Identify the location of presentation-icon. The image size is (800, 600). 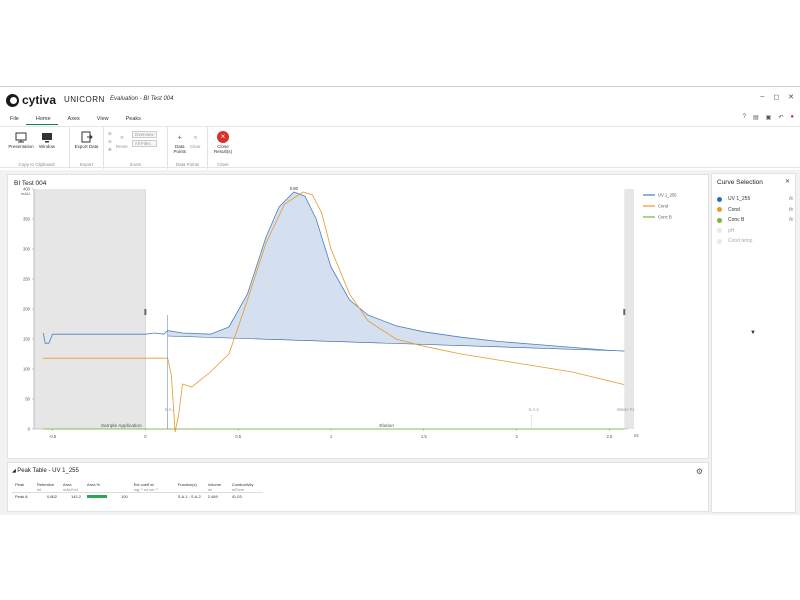
(21, 137).